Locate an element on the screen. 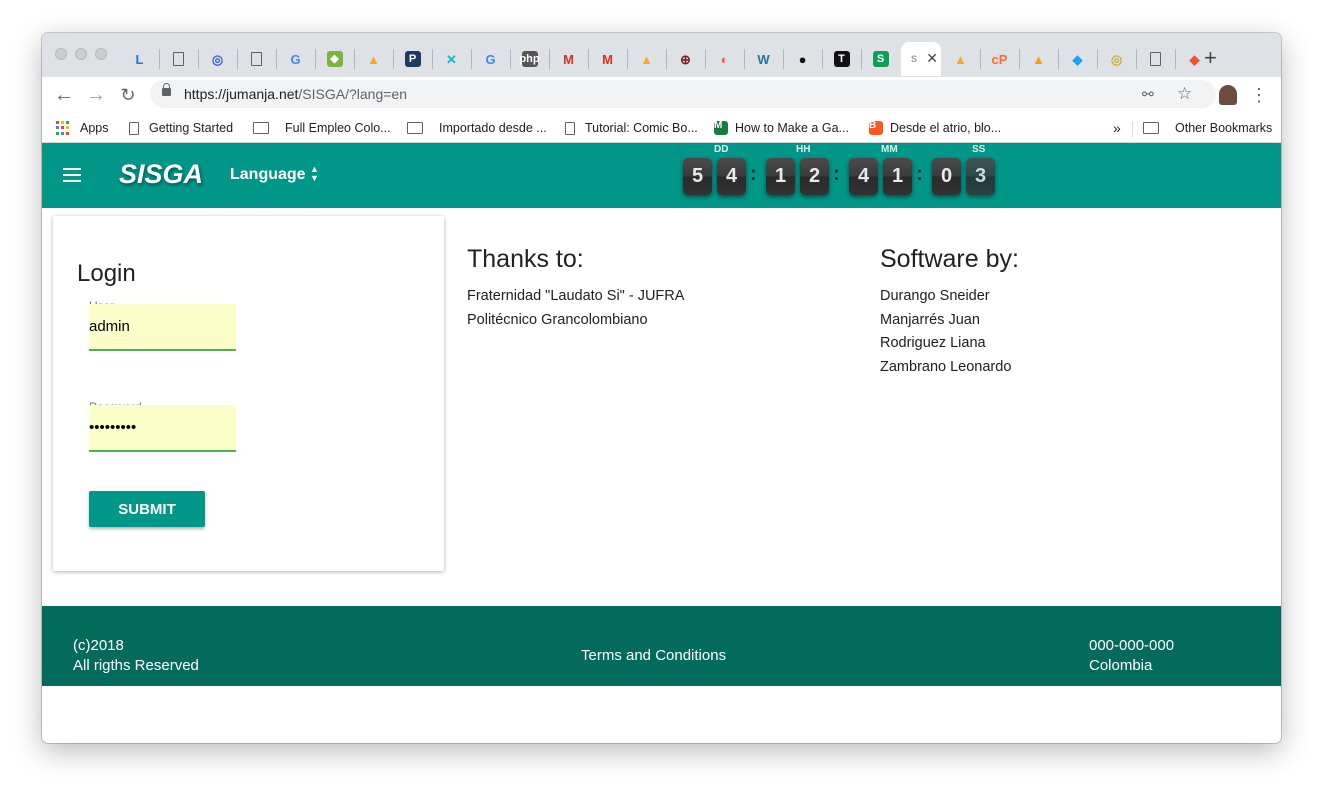 The width and height of the screenshot is (1323, 793). new-tab-icon: + is located at coordinates (1210, 58).